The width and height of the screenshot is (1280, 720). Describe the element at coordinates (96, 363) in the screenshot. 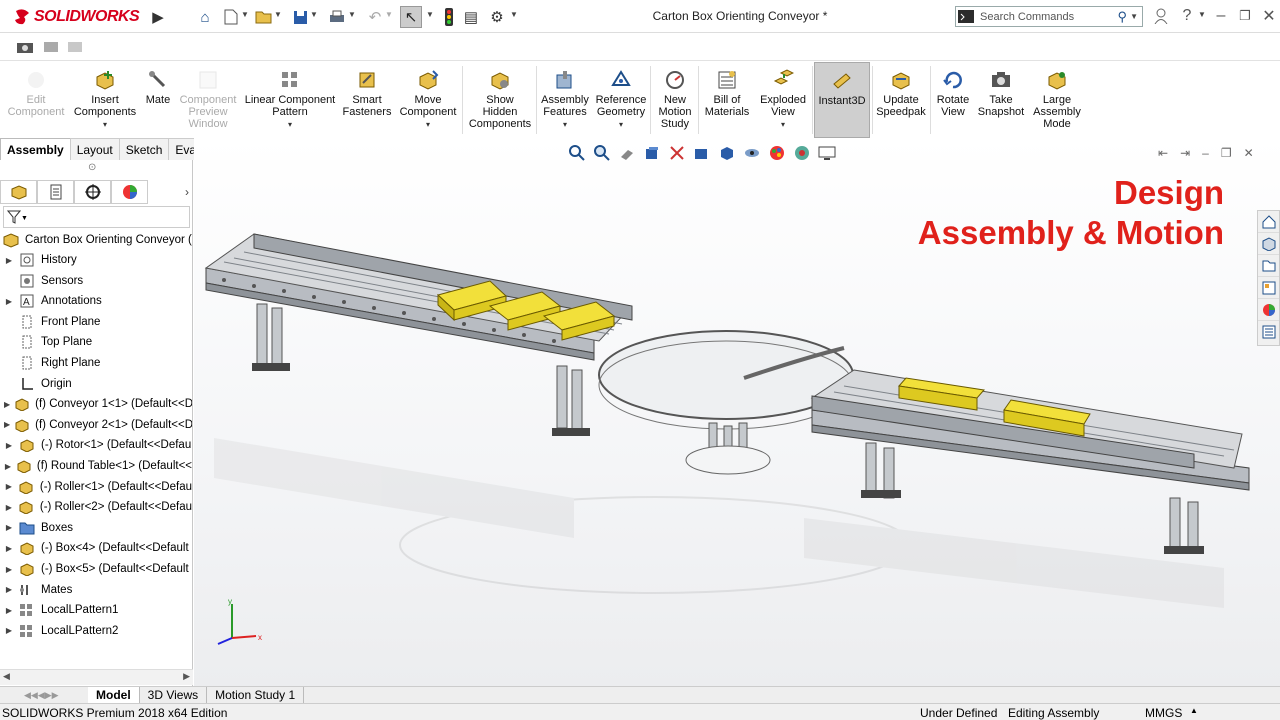

I see `tree-item: Right Plane` at that location.